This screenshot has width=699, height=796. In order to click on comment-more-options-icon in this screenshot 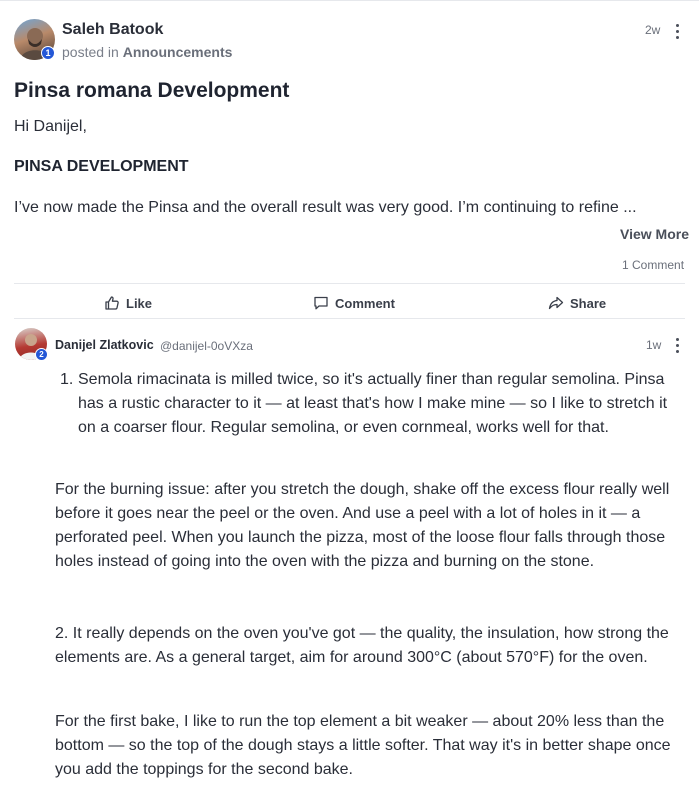, I will do `click(677, 345)`.